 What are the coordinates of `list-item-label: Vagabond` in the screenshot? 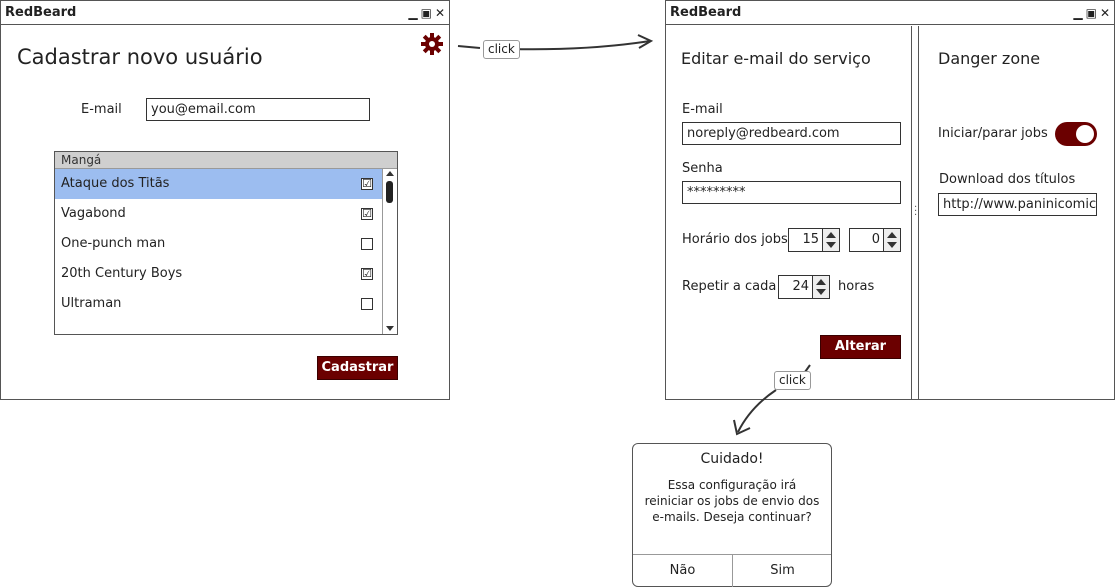 It's located at (93, 213).